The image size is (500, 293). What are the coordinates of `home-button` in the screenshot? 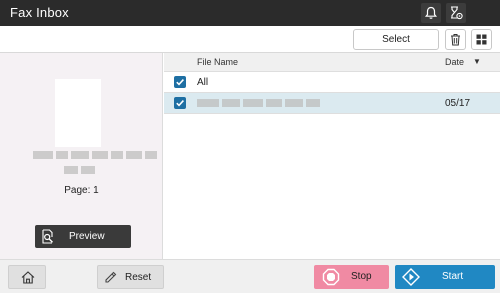 It's located at (27, 277).